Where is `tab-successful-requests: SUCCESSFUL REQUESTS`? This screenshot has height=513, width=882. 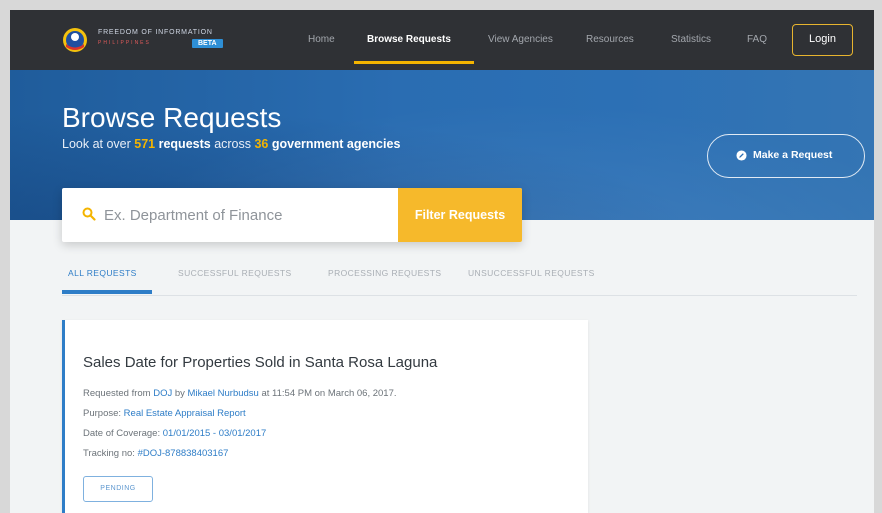
tab-successful-requests: SUCCESSFUL REQUESTS is located at coordinates (235, 273).